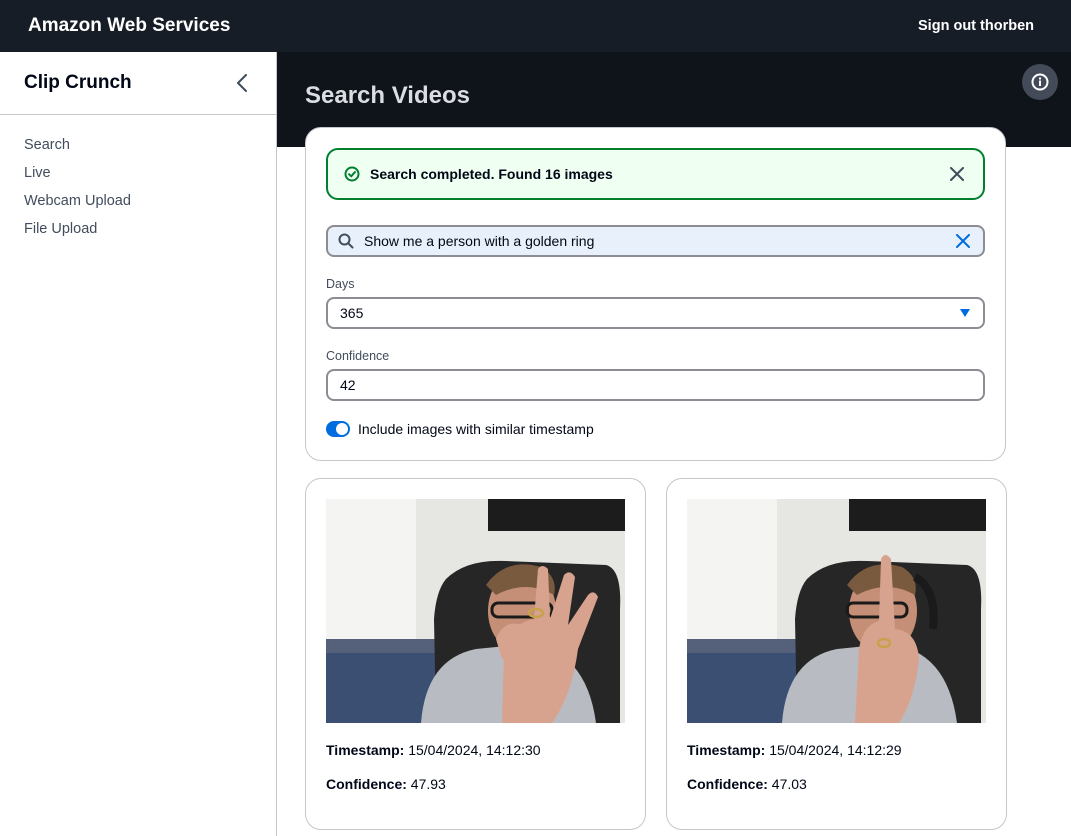 This screenshot has width=1071, height=836. What do you see at coordinates (358, 356) in the screenshot?
I see `confidence-label: Confidence` at bounding box center [358, 356].